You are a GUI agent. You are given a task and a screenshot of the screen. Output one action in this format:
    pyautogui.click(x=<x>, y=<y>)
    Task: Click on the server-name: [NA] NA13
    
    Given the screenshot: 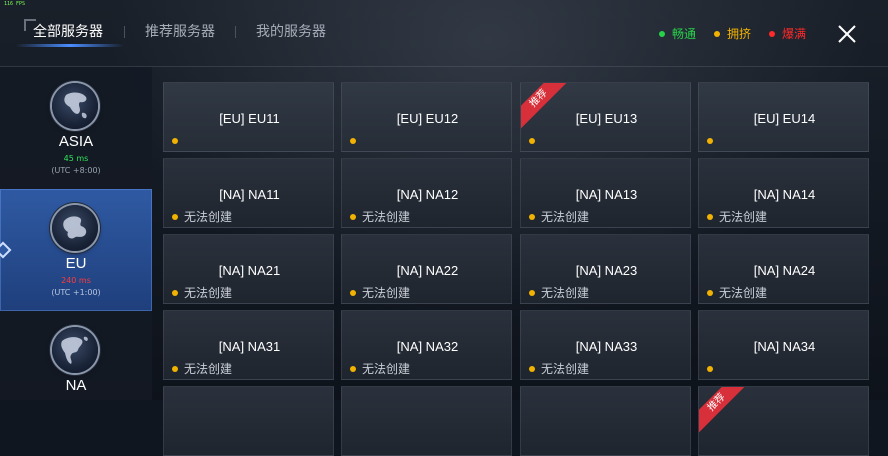 What is the action you would take?
    pyautogui.click(x=606, y=194)
    